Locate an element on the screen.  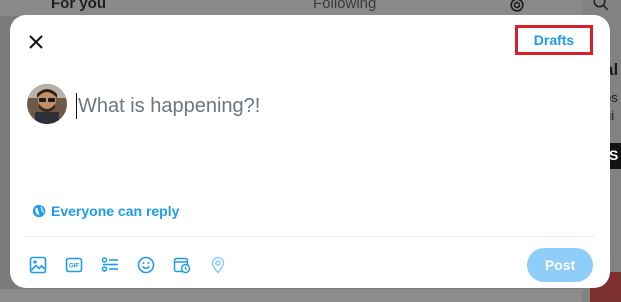
gif-icon: GIF is located at coordinates (74, 265).